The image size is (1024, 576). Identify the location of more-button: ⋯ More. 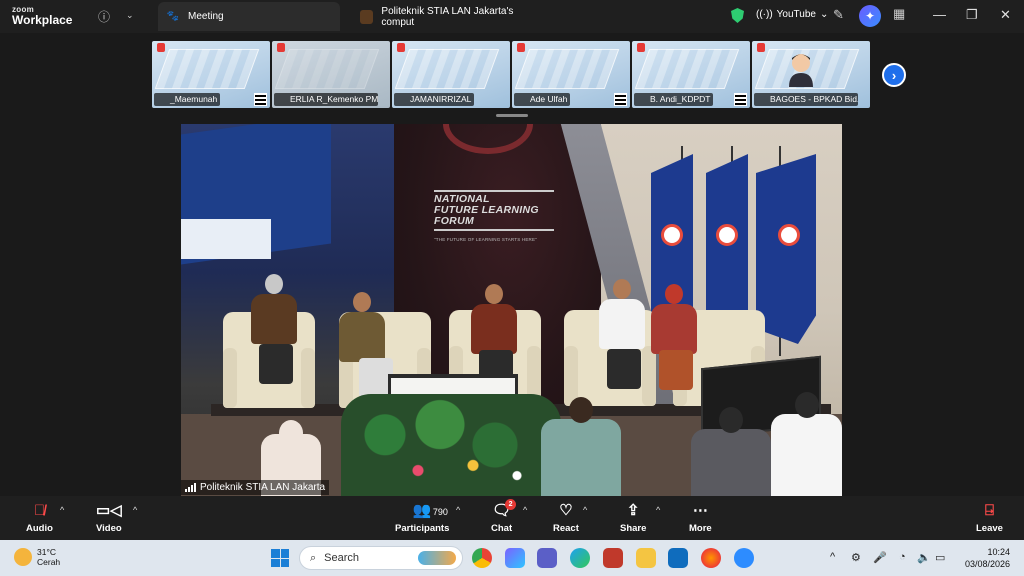
(700, 517).